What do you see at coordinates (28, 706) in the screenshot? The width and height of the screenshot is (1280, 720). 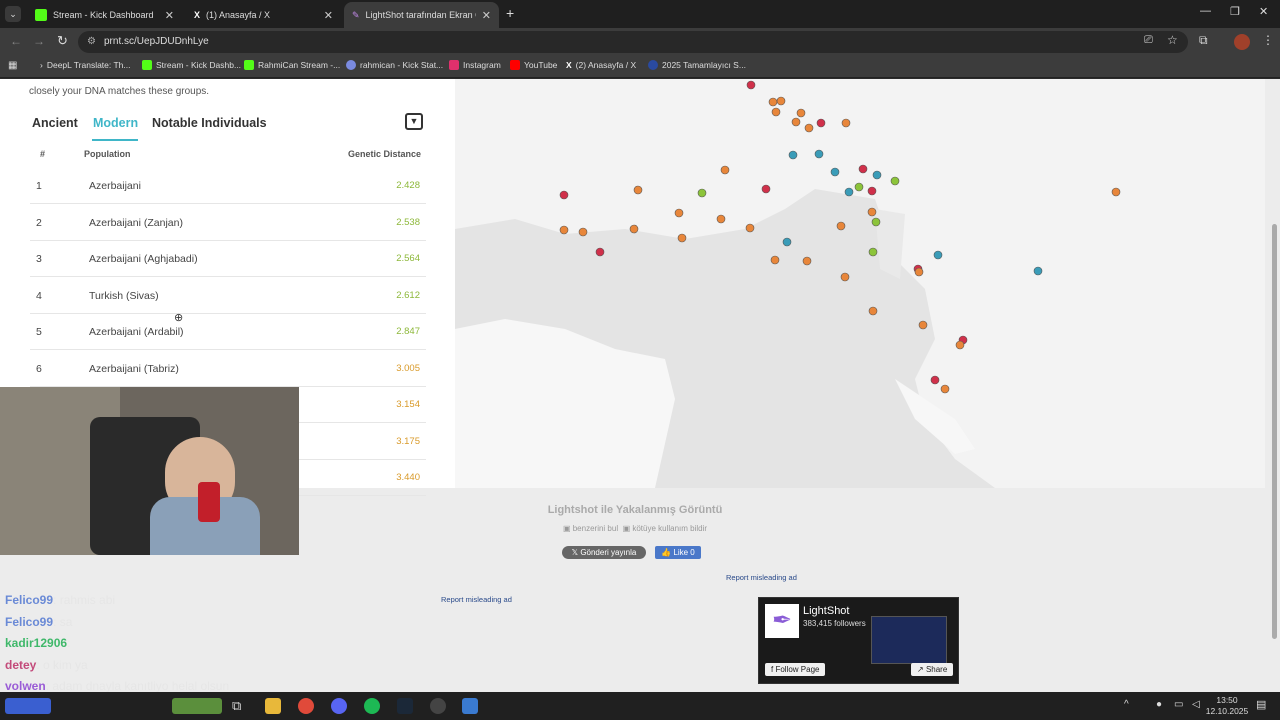 I see `start-icon` at bounding box center [28, 706].